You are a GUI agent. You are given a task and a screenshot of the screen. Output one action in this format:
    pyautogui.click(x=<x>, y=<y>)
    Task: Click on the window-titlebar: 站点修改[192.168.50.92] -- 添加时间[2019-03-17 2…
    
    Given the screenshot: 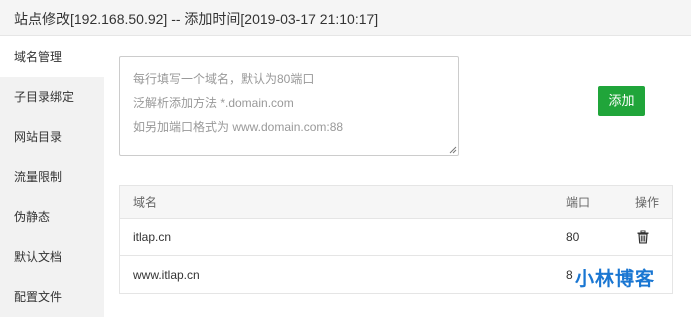 What is the action you would take?
    pyautogui.click(x=345, y=18)
    